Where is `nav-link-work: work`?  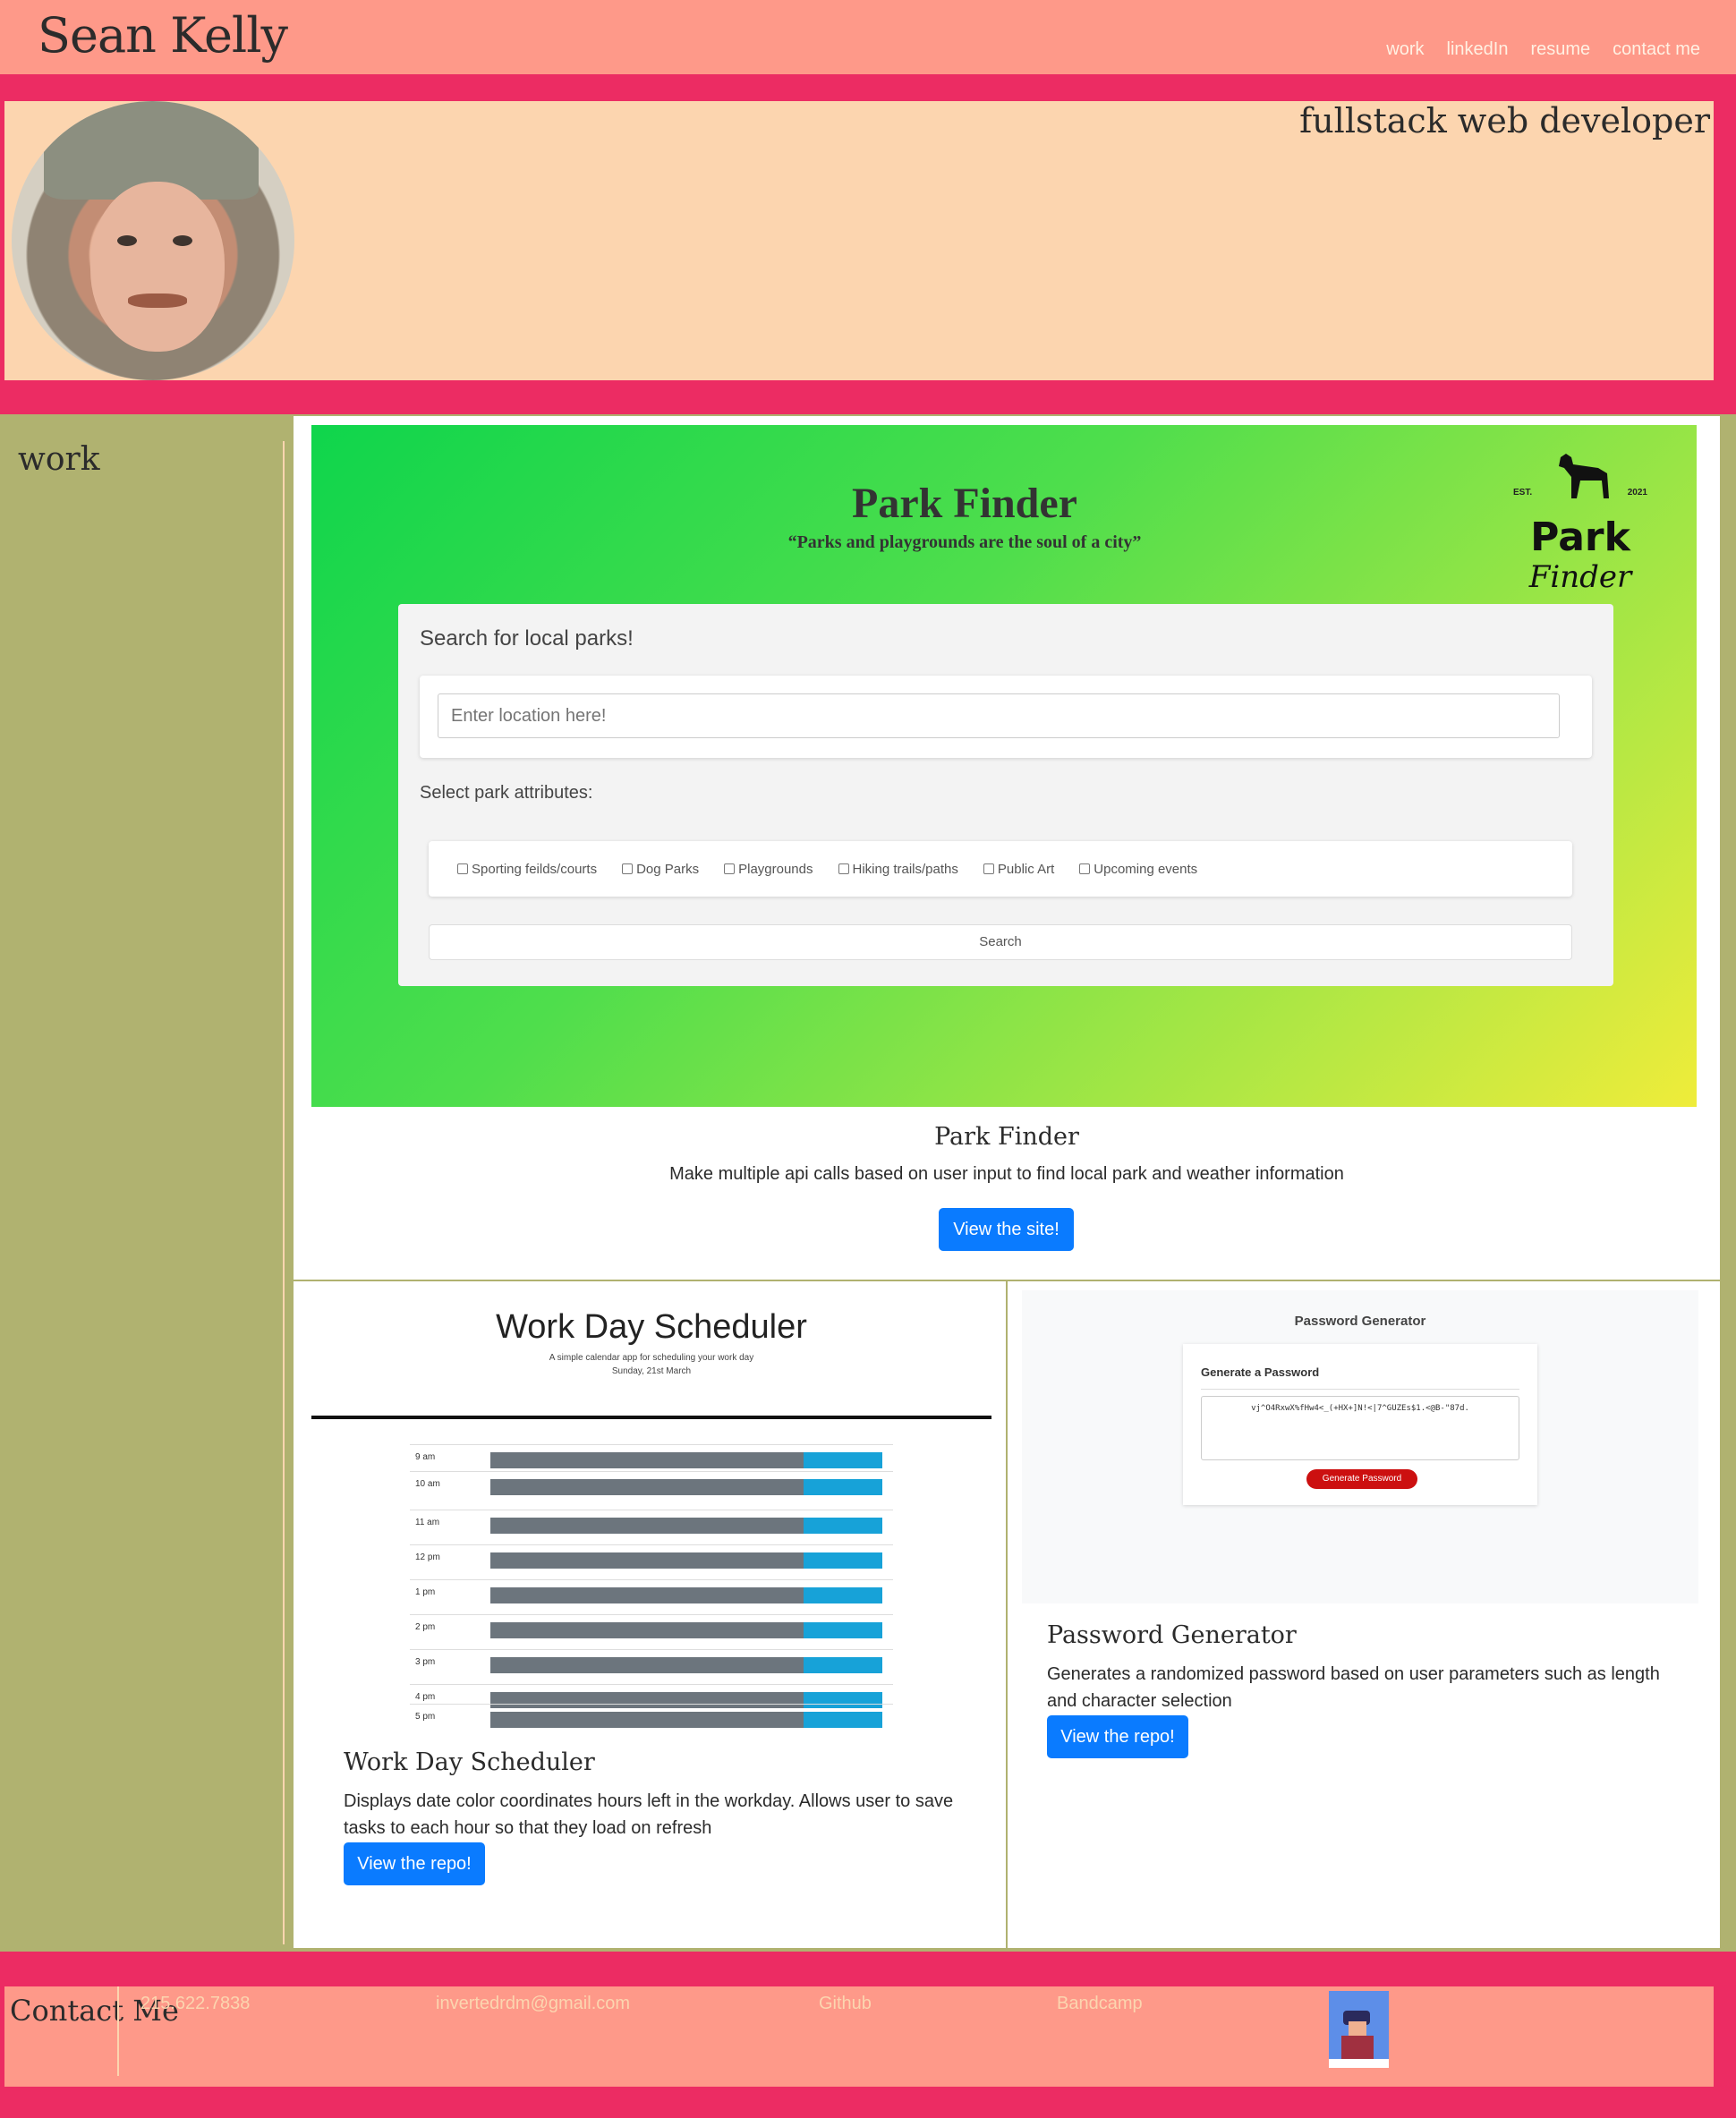 nav-link-work: work is located at coordinates (1405, 50).